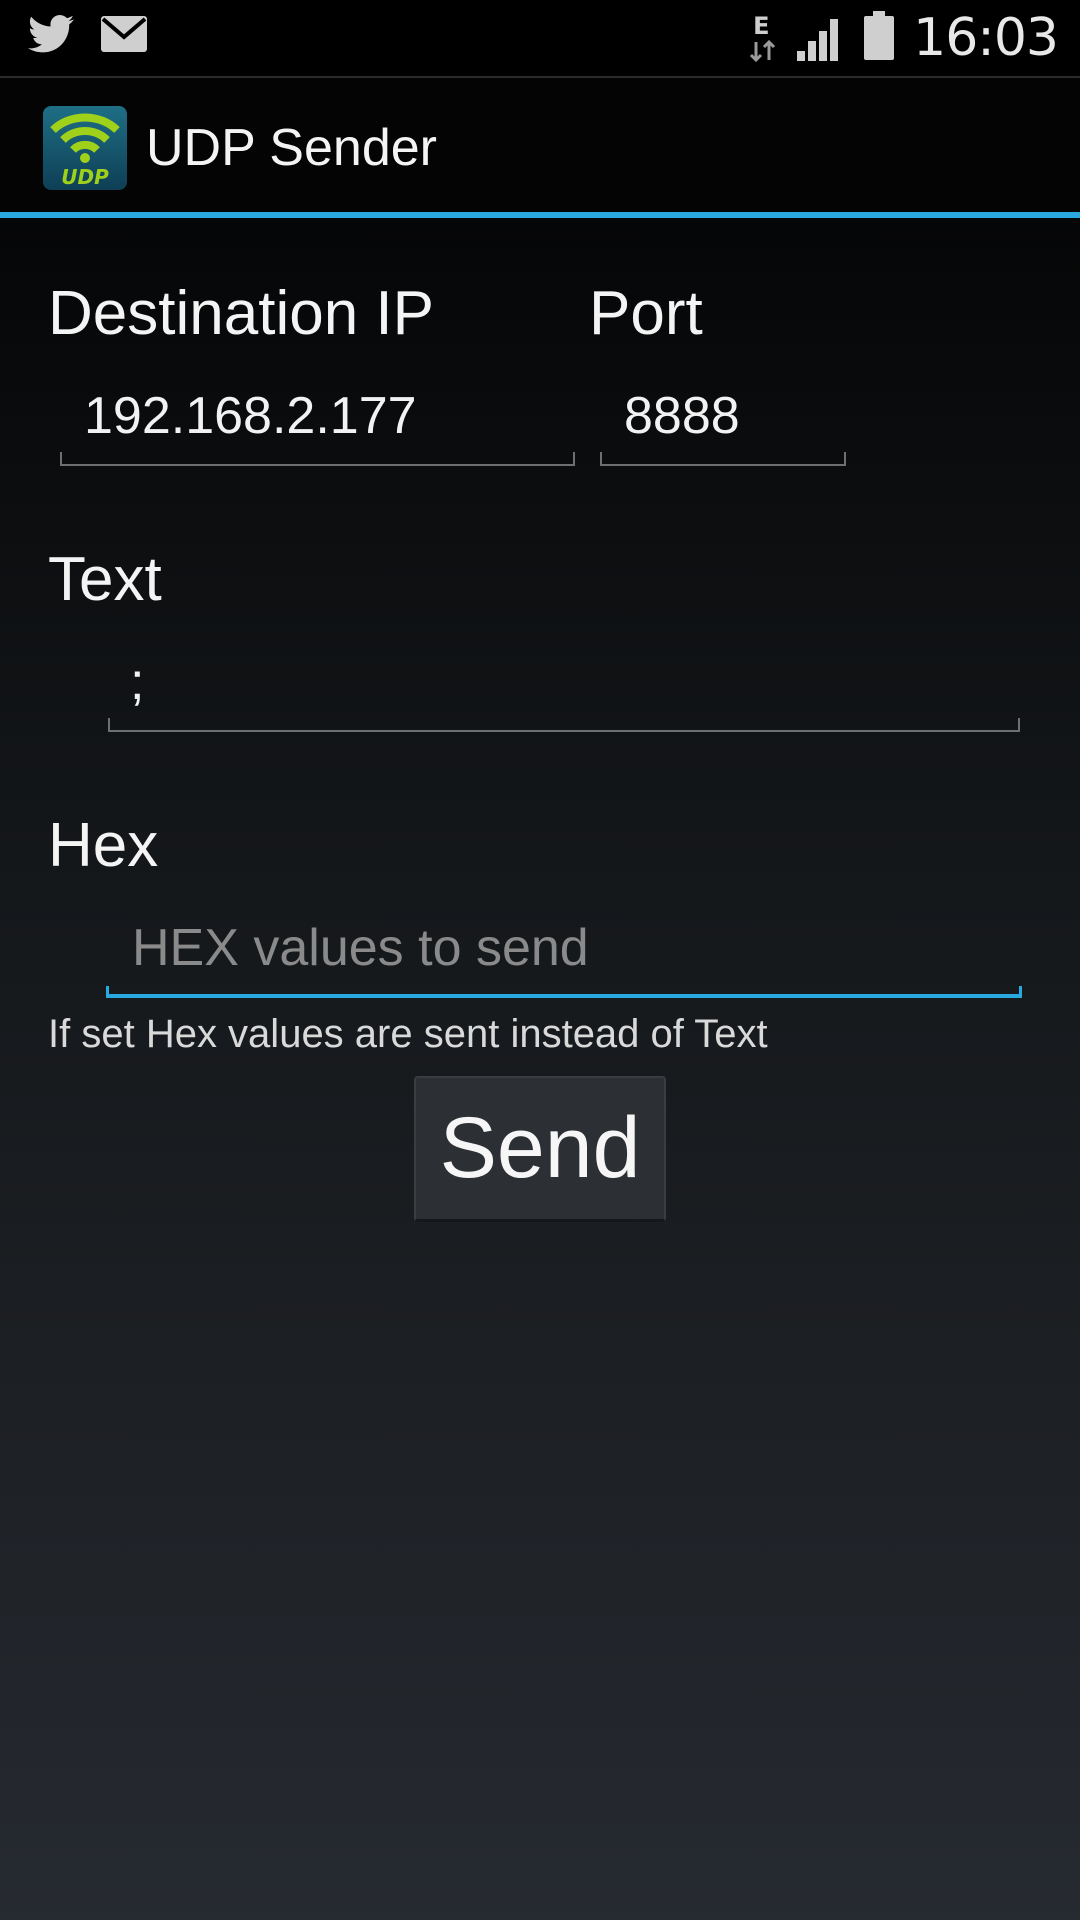 Image resolution: width=1080 pixels, height=1920 pixels. I want to click on system-status-icons: E 16:03, so click(903, 38).